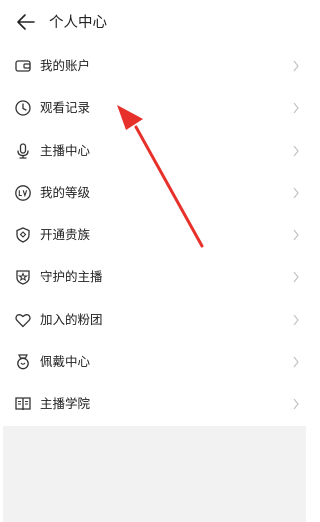 This screenshot has width=320, height=522. What do you see at coordinates (160, 176) in the screenshot?
I see `annotation-arrow-icon` at bounding box center [160, 176].